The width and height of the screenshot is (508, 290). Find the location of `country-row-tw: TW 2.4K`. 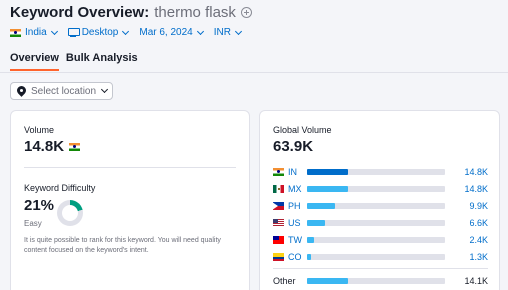

country-row-tw: TW 2.4K is located at coordinates (380, 239).